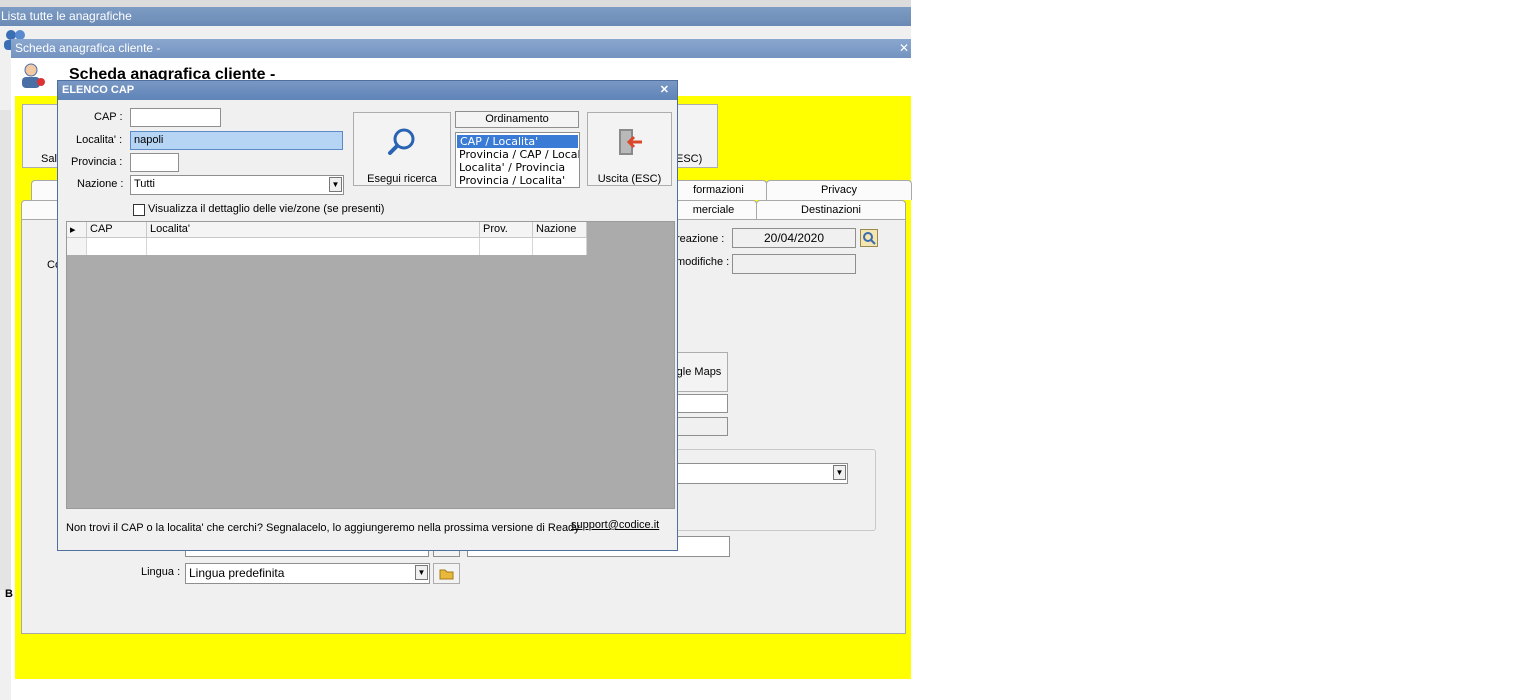  I want to click on top-window-titlebar: Lista tutte le anagrafiche, so click(455, 16).